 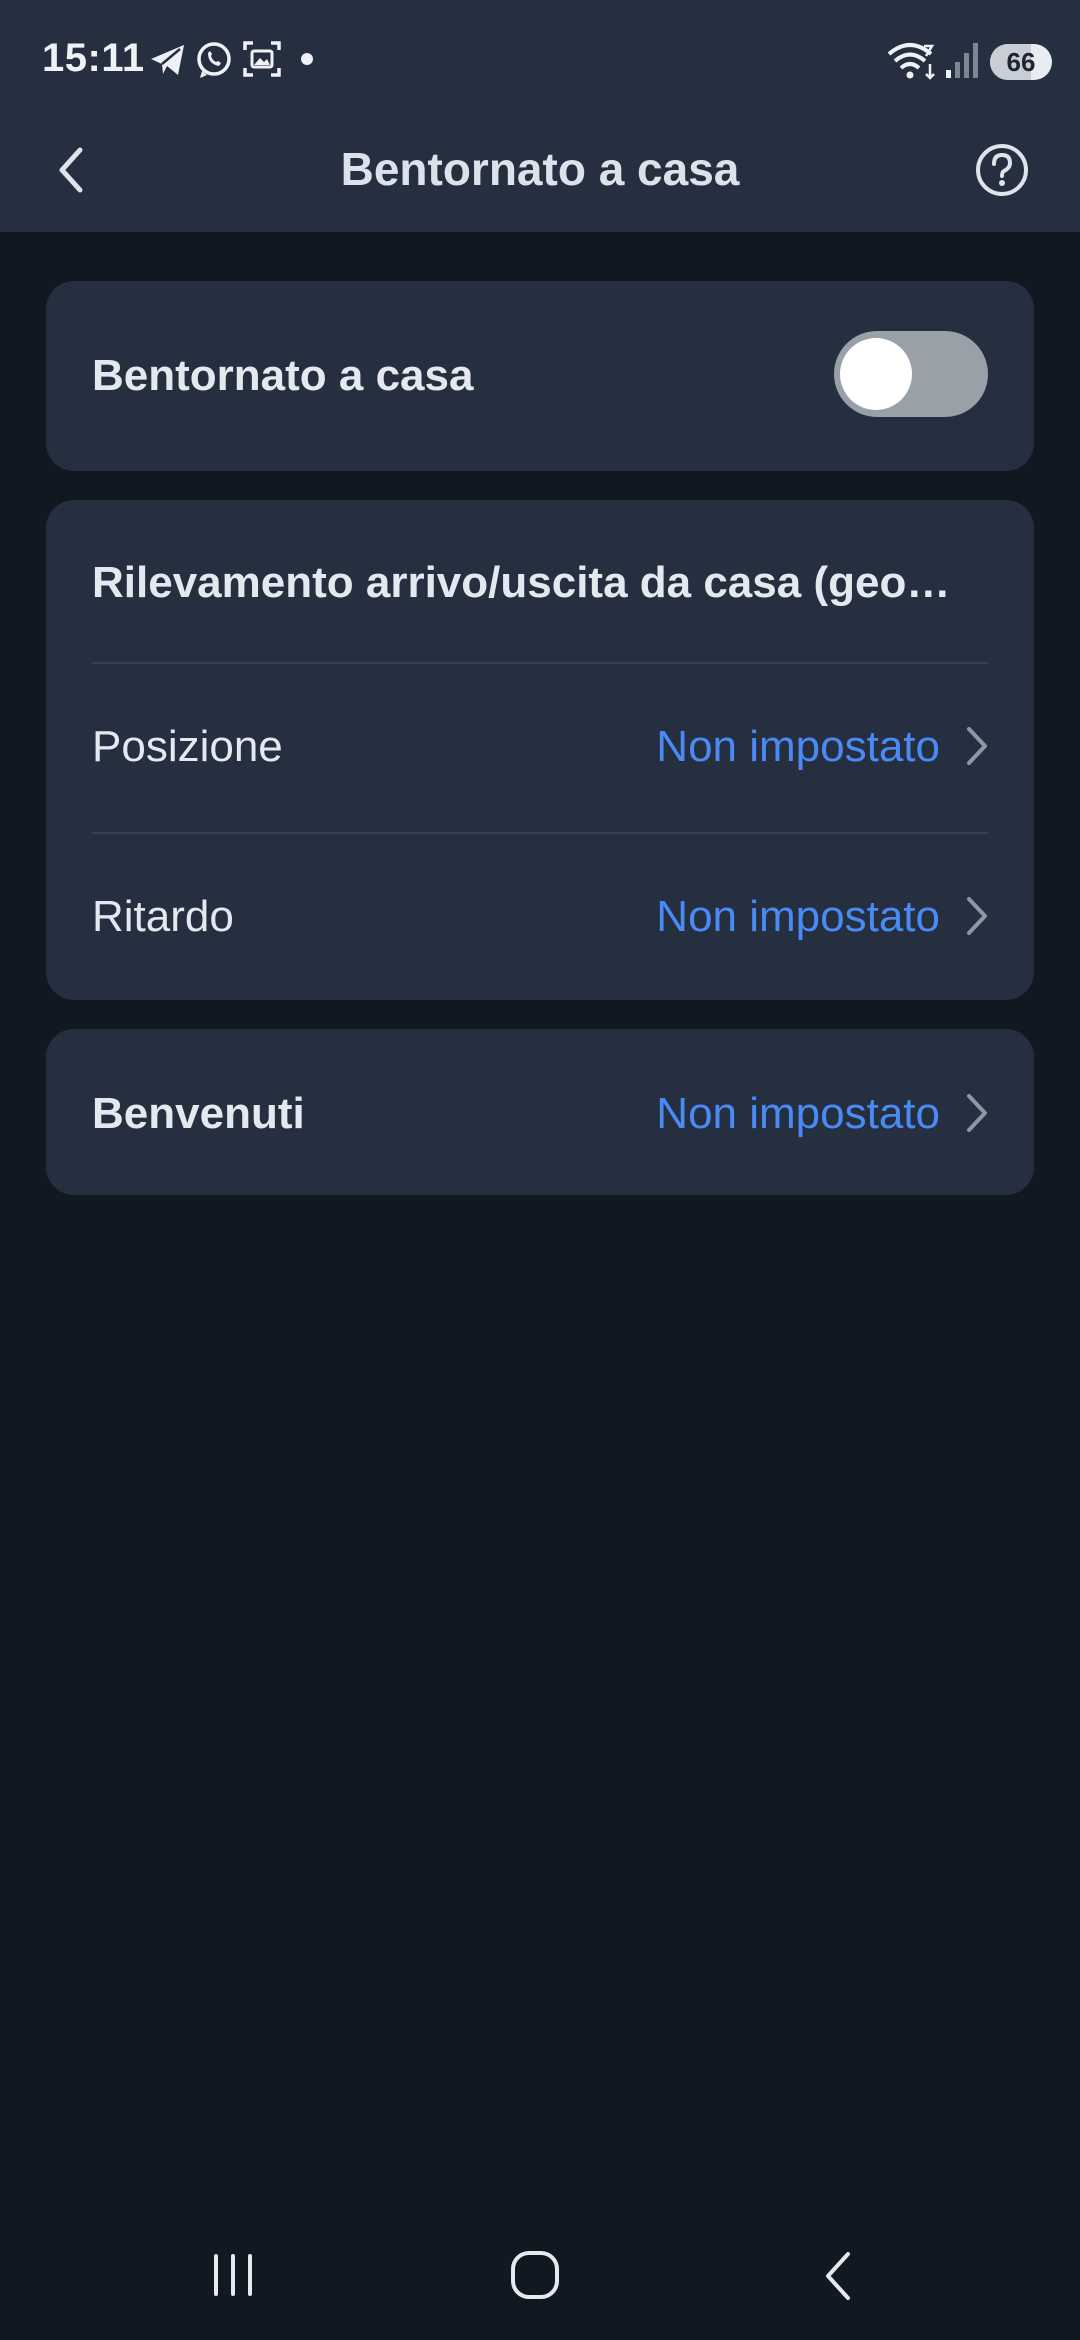 I want to click on status-time: 15:11, so click(x=93, y=58).